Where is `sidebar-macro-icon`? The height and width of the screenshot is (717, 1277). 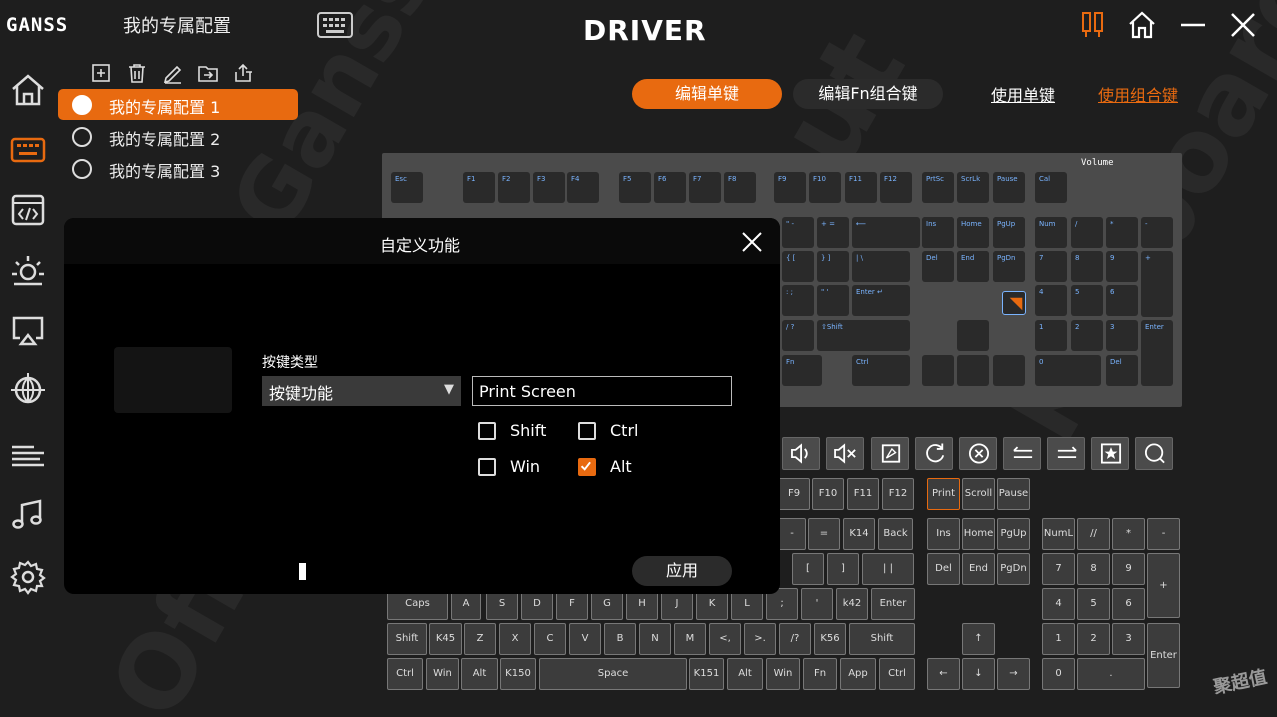 sidebar-macro-icon is located at coordinates (28, 210).